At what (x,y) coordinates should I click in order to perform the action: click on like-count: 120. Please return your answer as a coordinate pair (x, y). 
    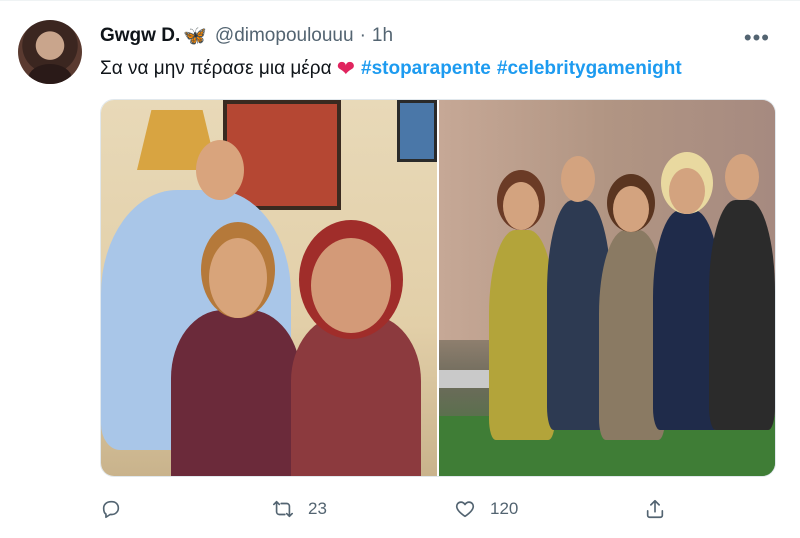
    Looking at the image, I should click on (504, 508).